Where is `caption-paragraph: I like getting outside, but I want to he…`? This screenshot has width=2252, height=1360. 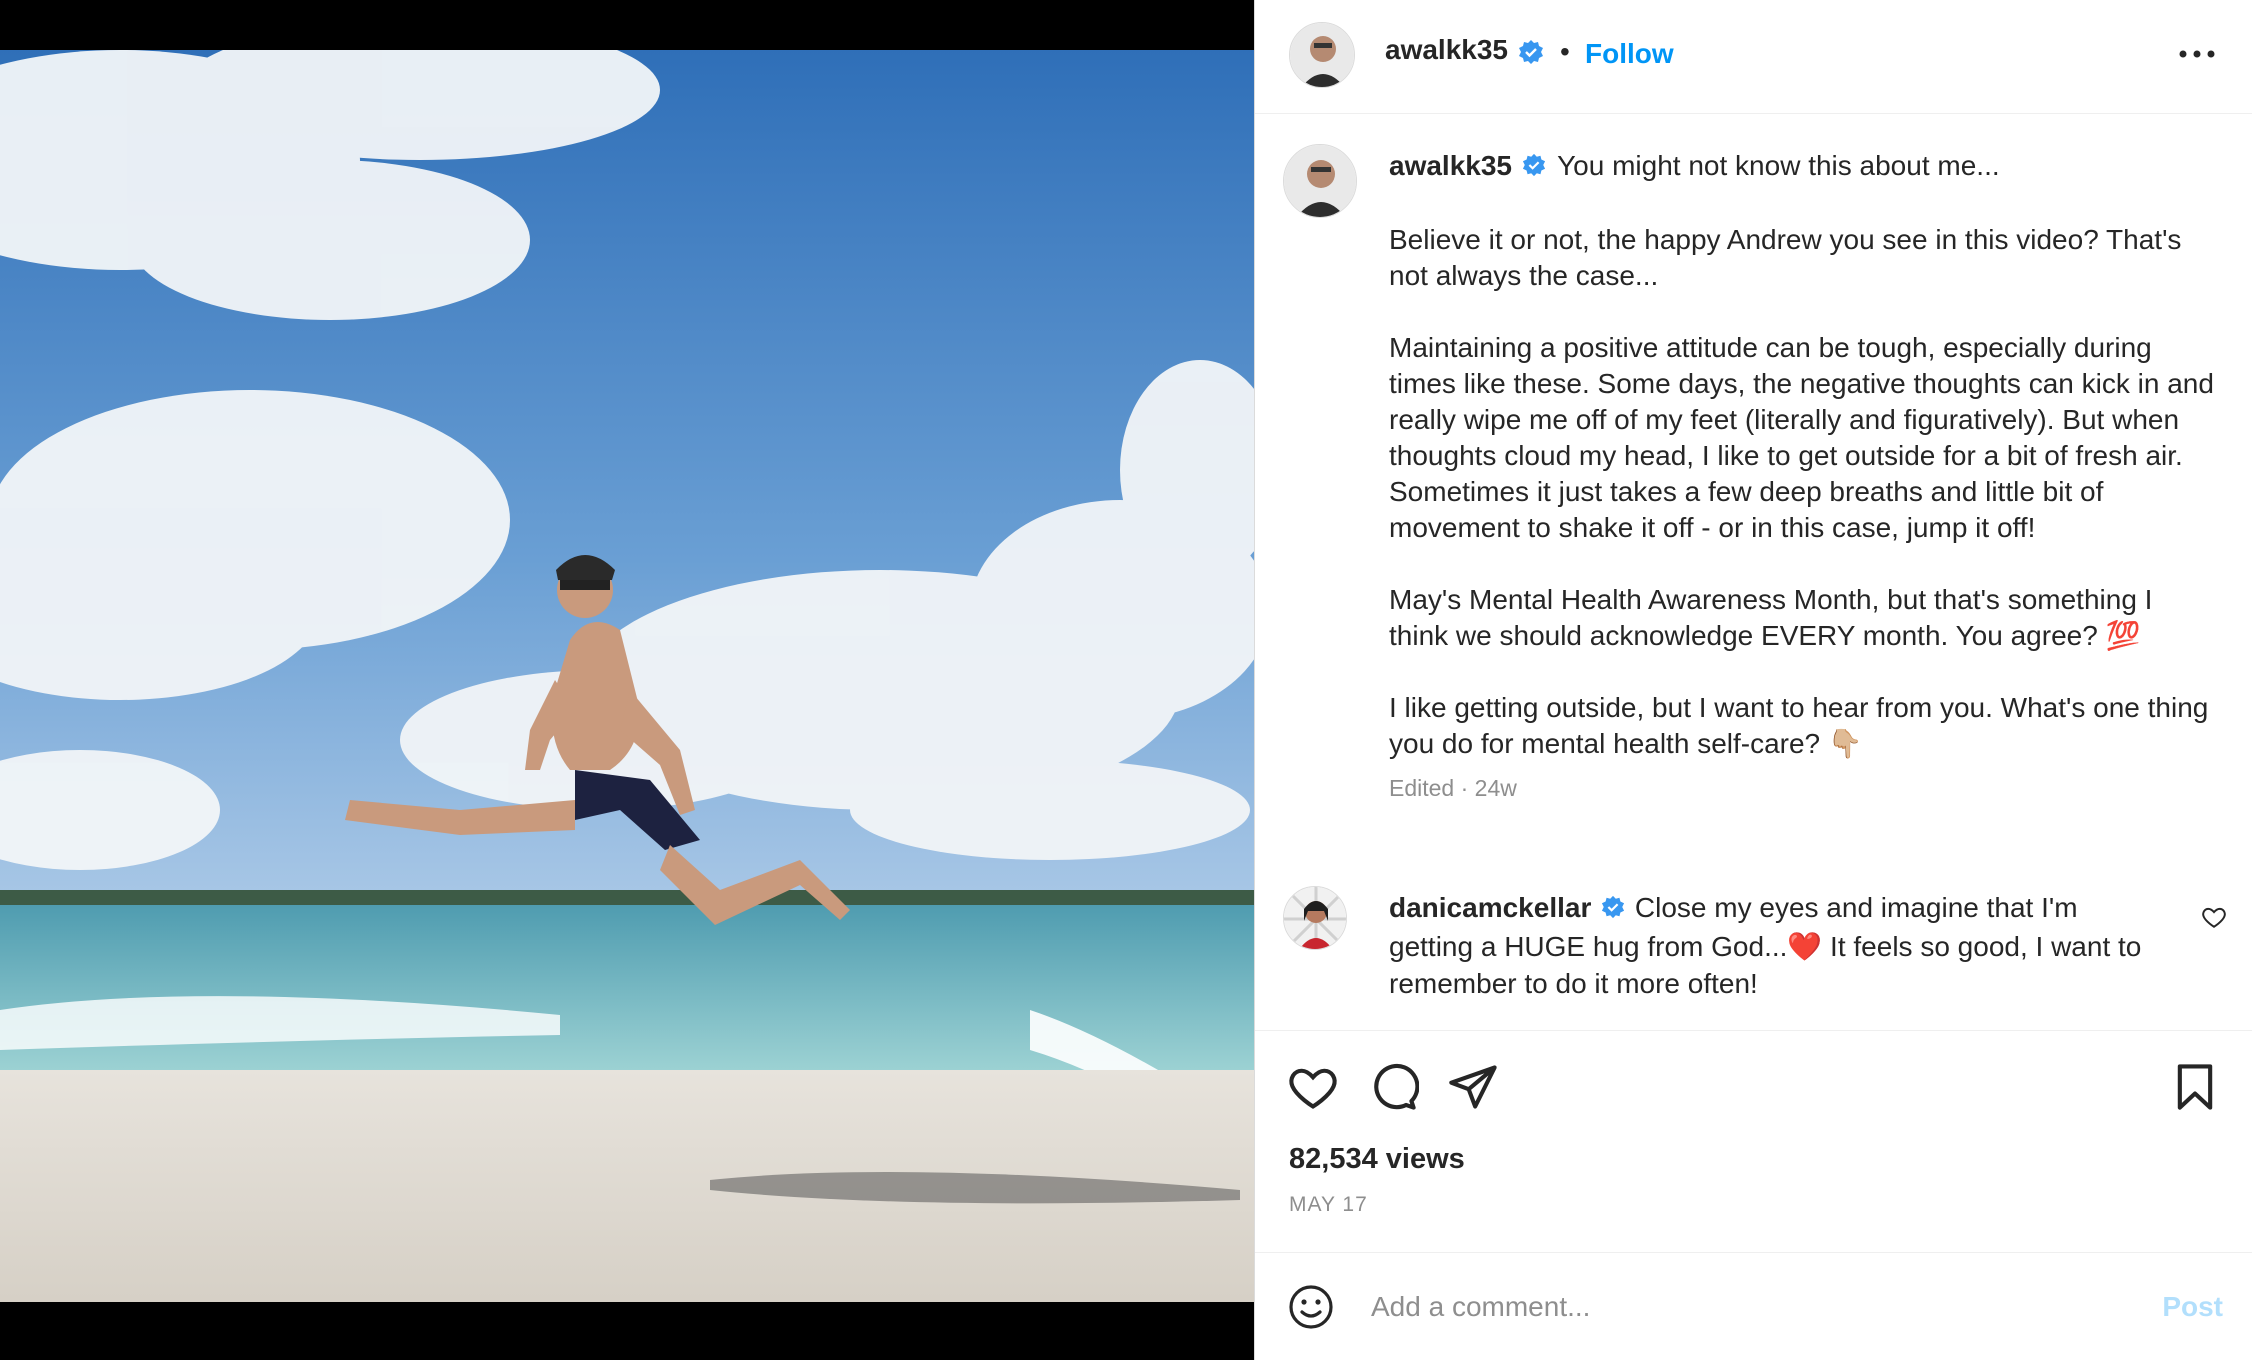
caption-paragraph: I like getting outside, but I want to he… is located at coordinates (1799, 725).